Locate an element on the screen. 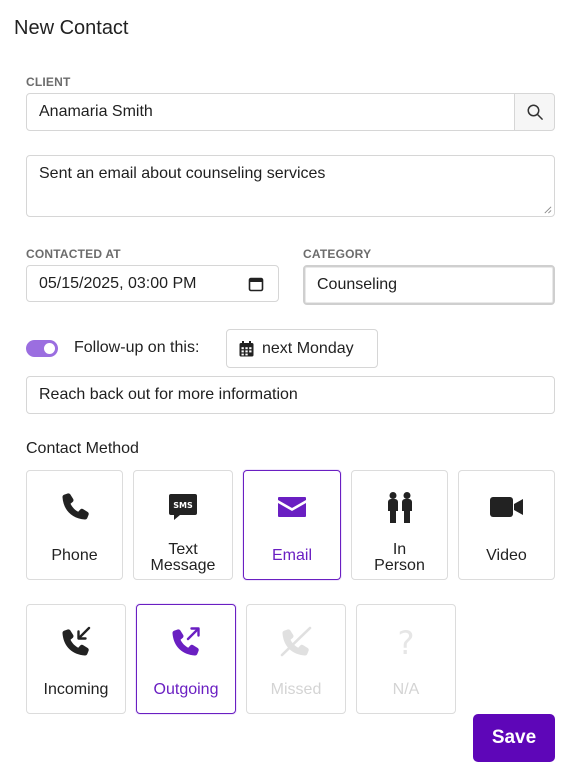 The image size is (580, 776). direction-option-na: ? N/A is located at coordinates (406, 659).